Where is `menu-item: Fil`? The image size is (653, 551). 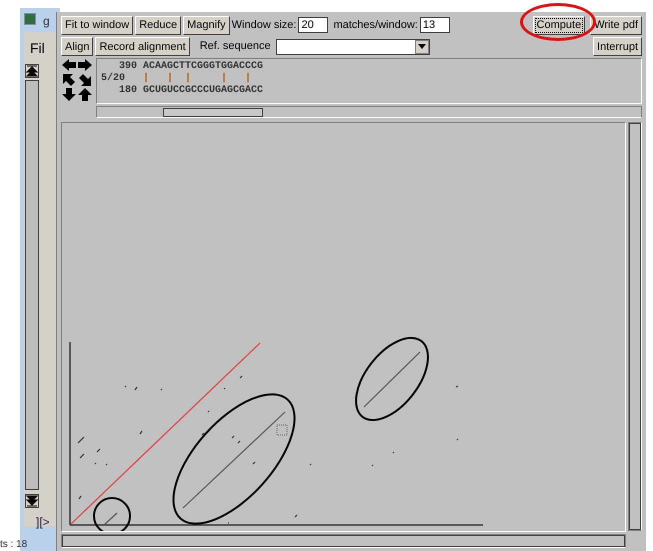 menu-item: Fil is located at coordinates (37, 48).